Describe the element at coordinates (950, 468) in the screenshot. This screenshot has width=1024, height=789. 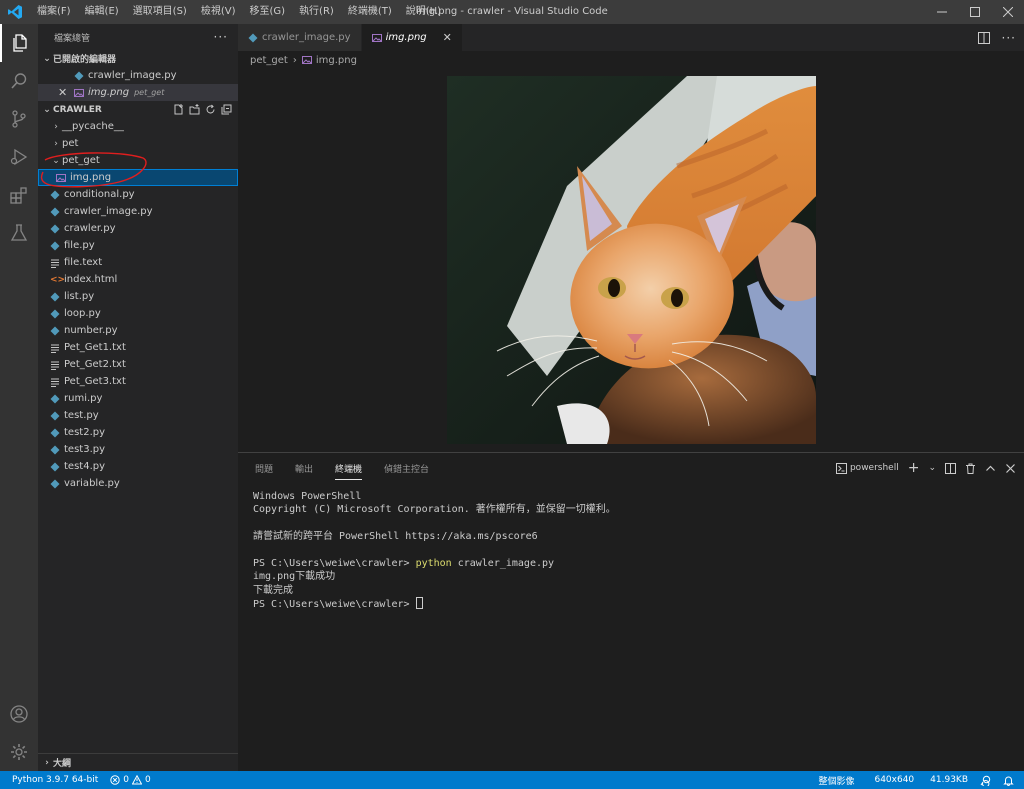
I see `split-terminal-icon` at that location.